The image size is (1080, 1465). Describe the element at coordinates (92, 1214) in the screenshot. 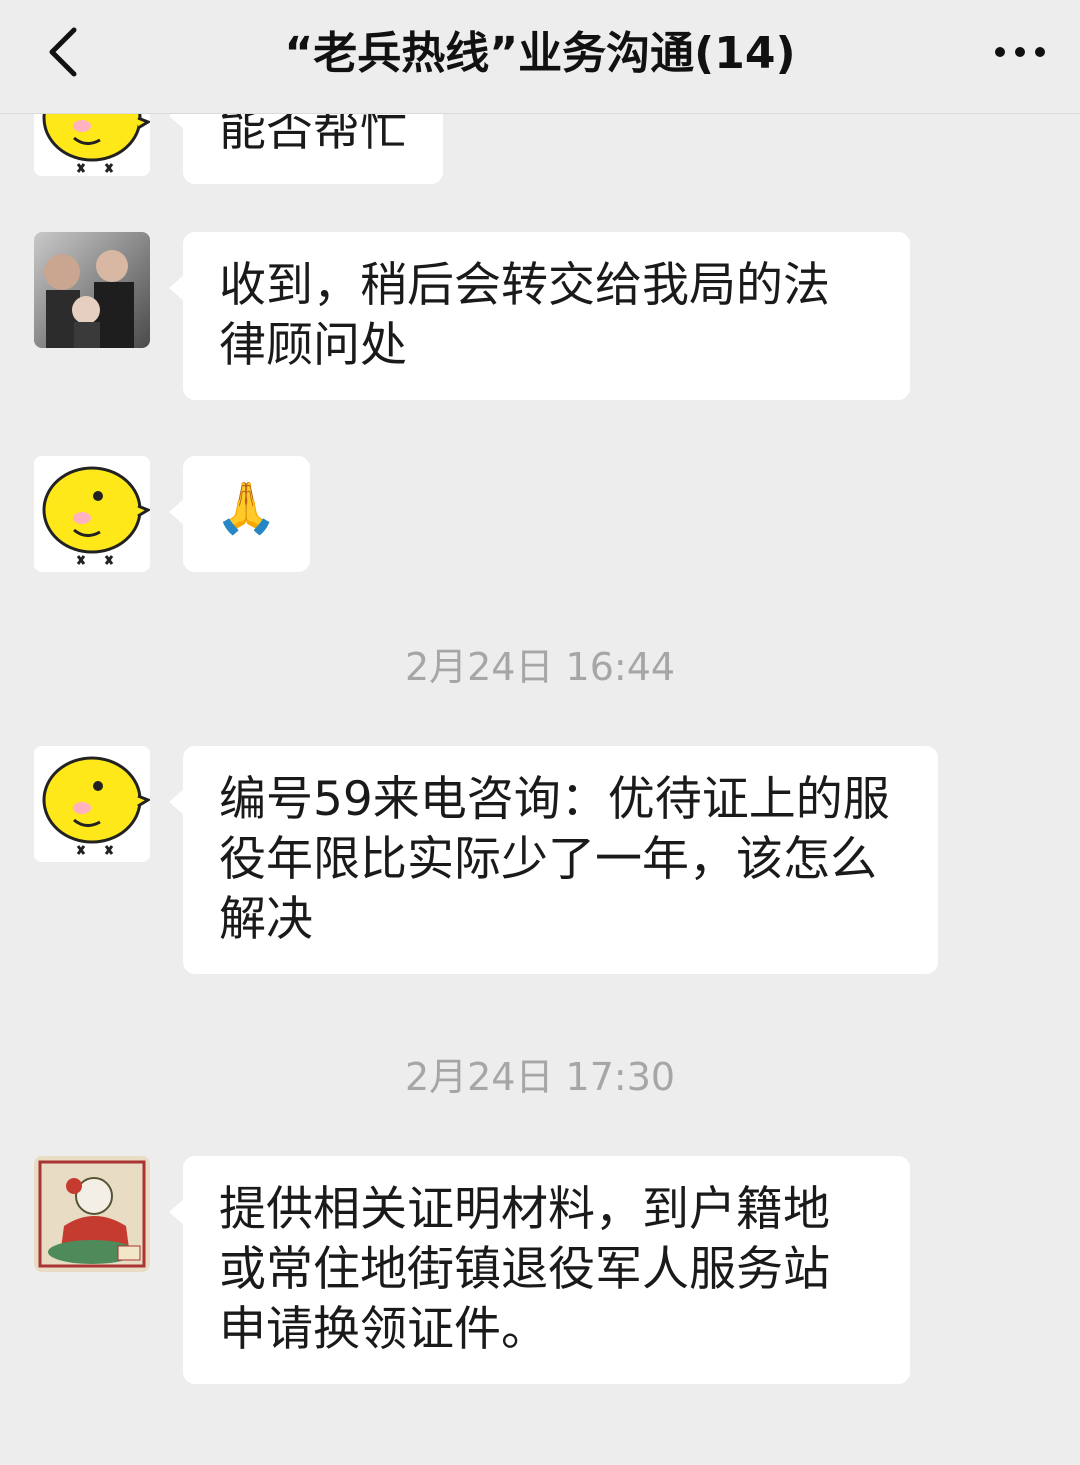

I see `illustration-avatar` at that location.